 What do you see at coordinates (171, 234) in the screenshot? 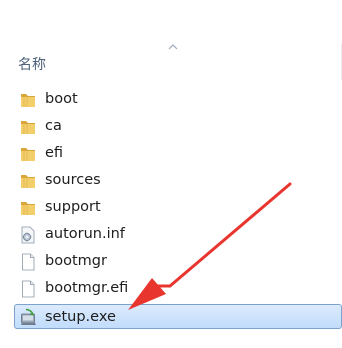
I see `file-row-autorun-inf: autorun.inf` at bounding box center [171, 234].